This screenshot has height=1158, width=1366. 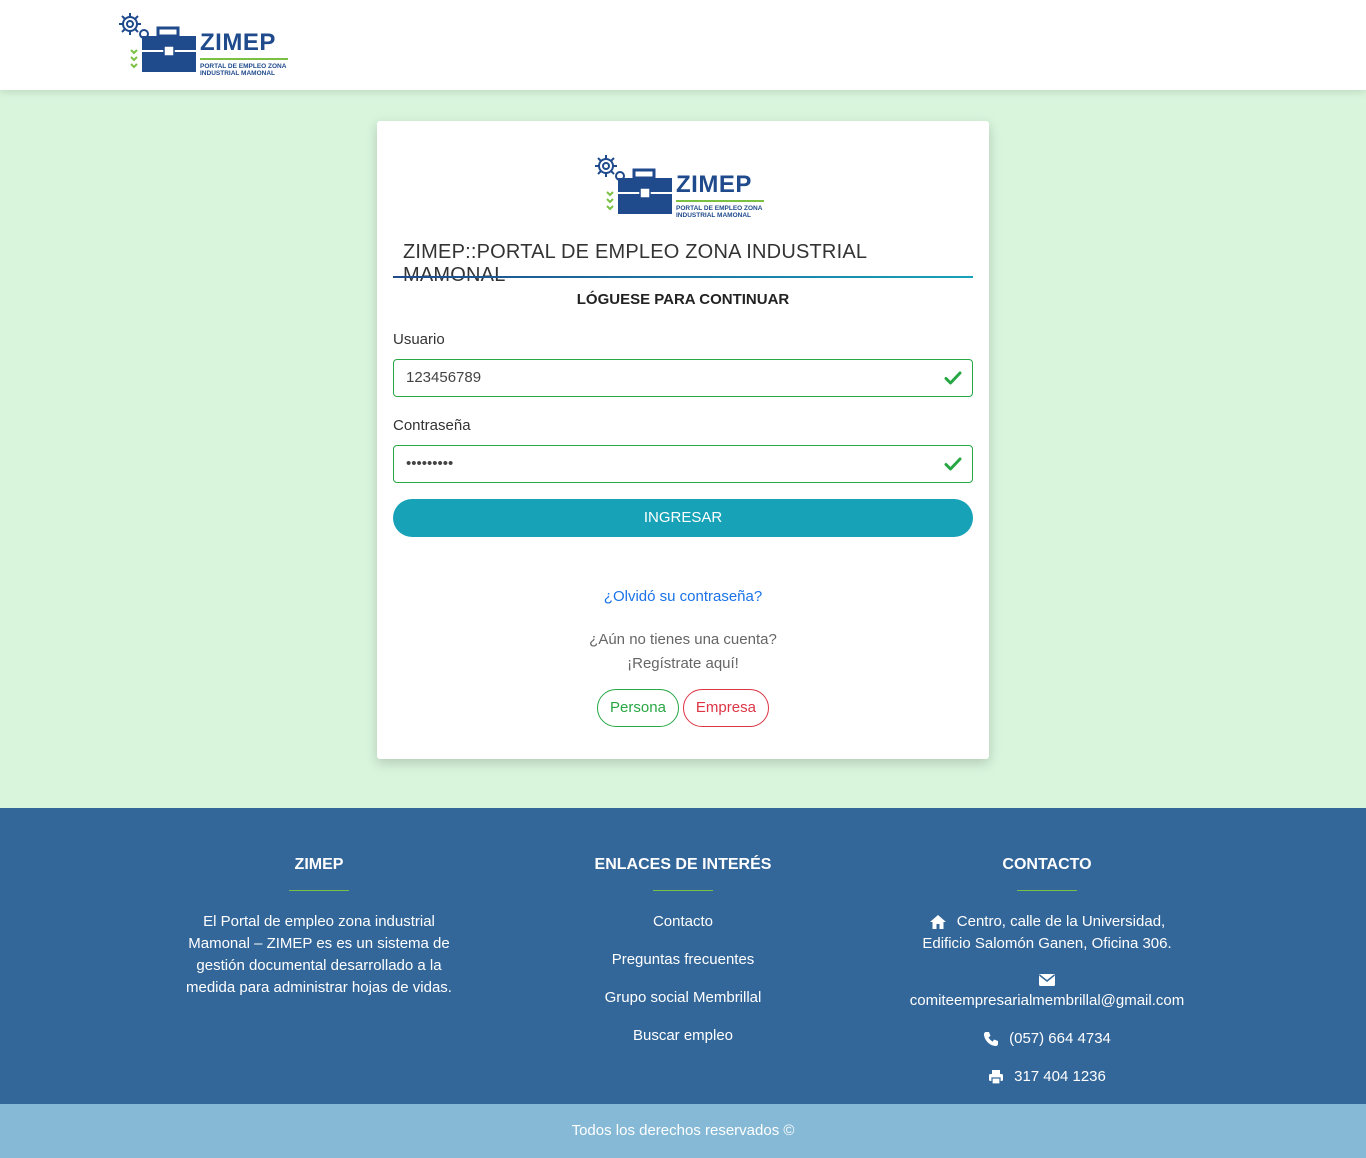 I want to click on register-persona-button: Persona, so click(x=638, y=708).